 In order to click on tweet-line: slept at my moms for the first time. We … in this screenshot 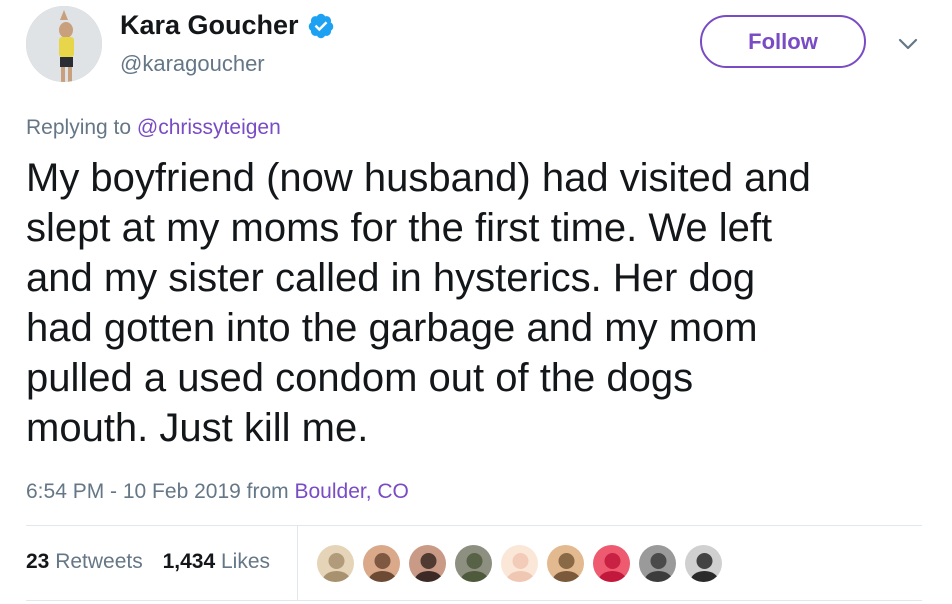, I will do `click(399, 228)`.